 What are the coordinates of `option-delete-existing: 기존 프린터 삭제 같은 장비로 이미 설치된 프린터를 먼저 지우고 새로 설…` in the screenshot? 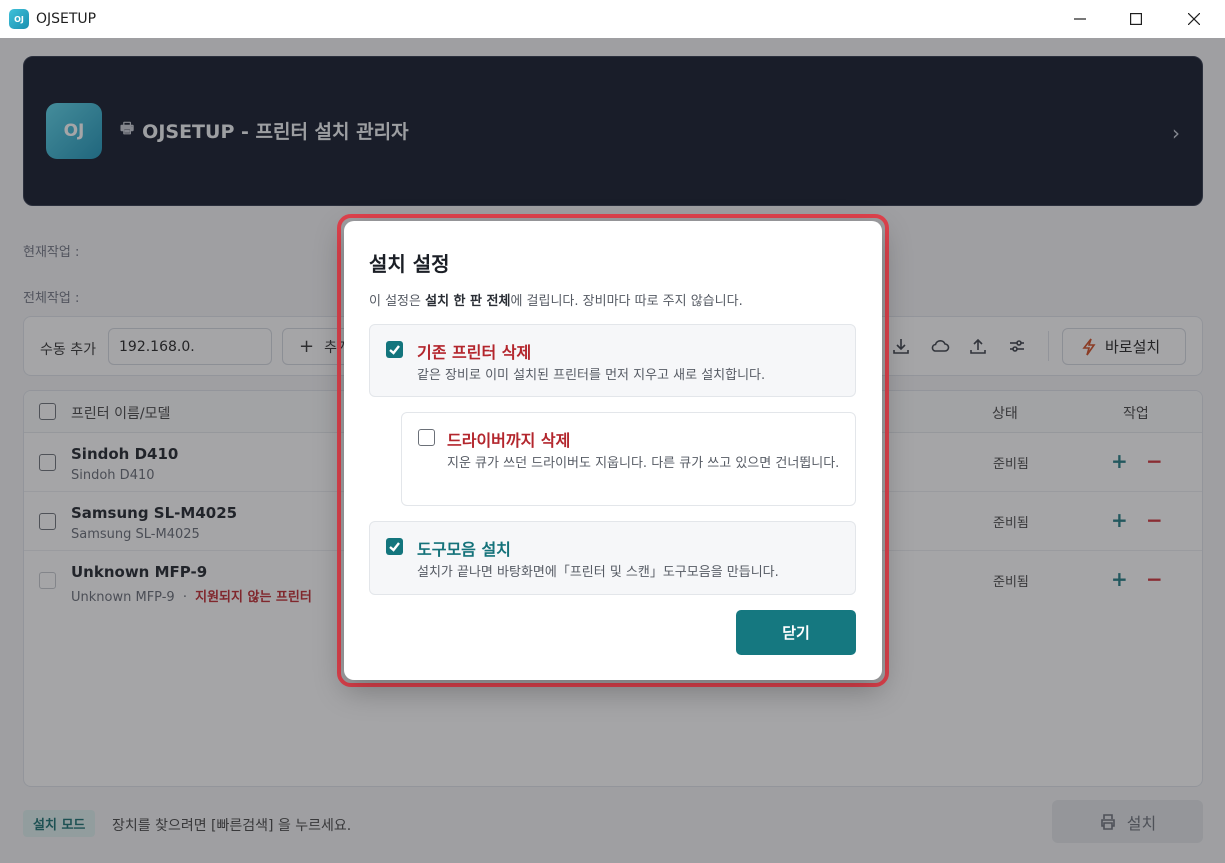 It's located at (612, 360).